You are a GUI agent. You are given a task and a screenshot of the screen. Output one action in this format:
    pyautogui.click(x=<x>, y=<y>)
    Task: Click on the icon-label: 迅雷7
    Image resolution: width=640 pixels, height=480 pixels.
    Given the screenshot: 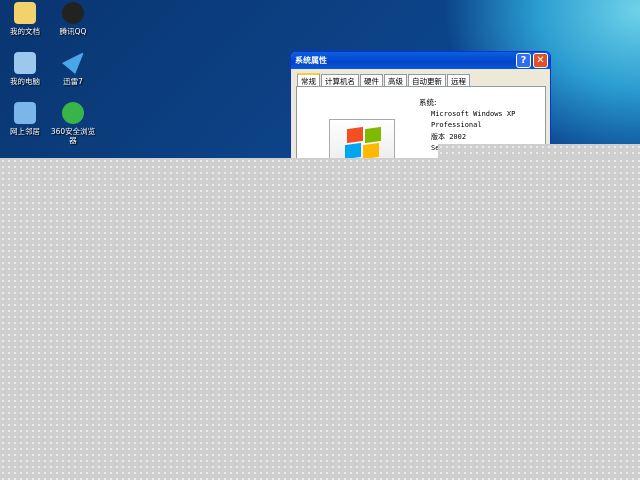 What is the action you would take?
    pyautogui.click(x=73, y=81)
    